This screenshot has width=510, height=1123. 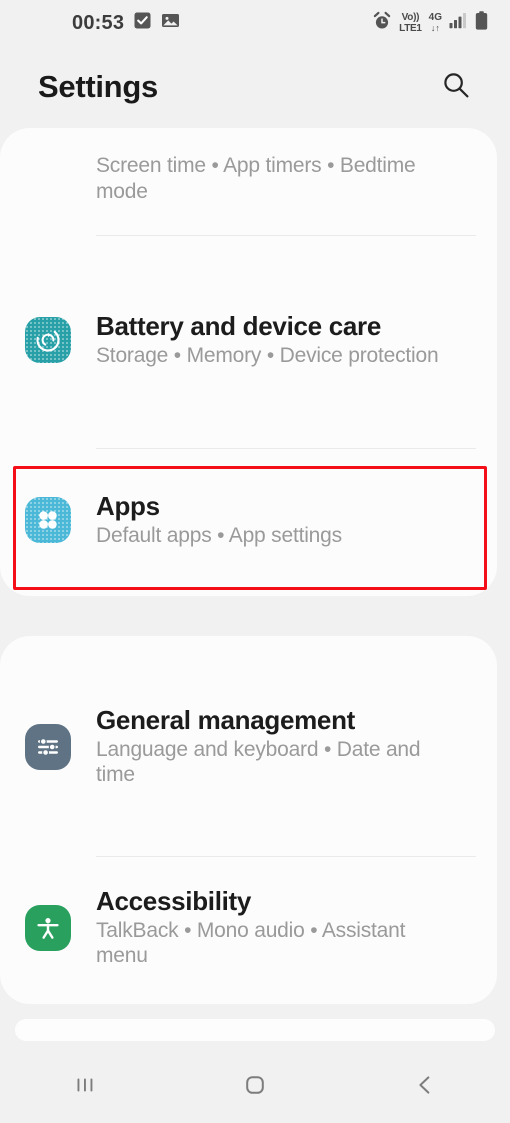 I want to click on row-title: General management, so click(x=226, y=720).